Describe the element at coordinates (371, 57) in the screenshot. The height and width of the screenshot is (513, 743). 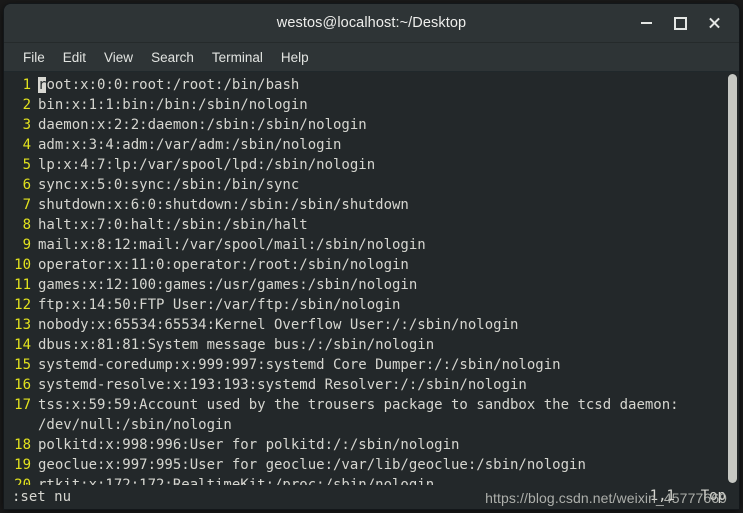
I see `menubar: File Edit View Search Terminal Help` at that location.